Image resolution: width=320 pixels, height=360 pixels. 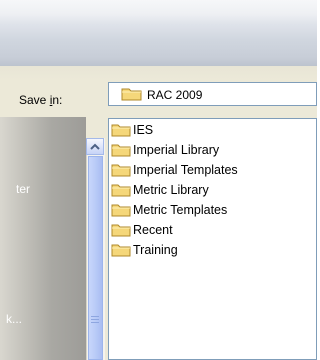 What do you see at coordinates (34, 100) in the screenshot?
I see `save-in-label-prefix: Save` at bounding box center [34, 100].